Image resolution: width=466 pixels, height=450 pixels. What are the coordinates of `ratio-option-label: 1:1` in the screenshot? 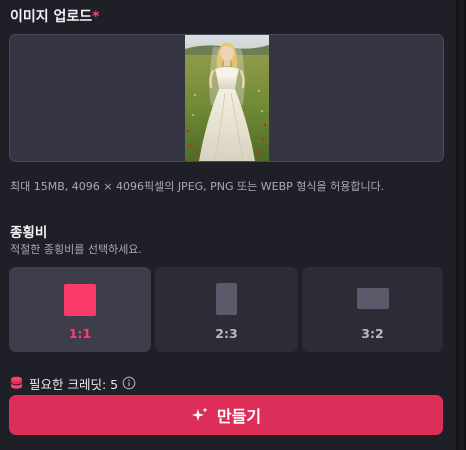 It's located at (80, 333).